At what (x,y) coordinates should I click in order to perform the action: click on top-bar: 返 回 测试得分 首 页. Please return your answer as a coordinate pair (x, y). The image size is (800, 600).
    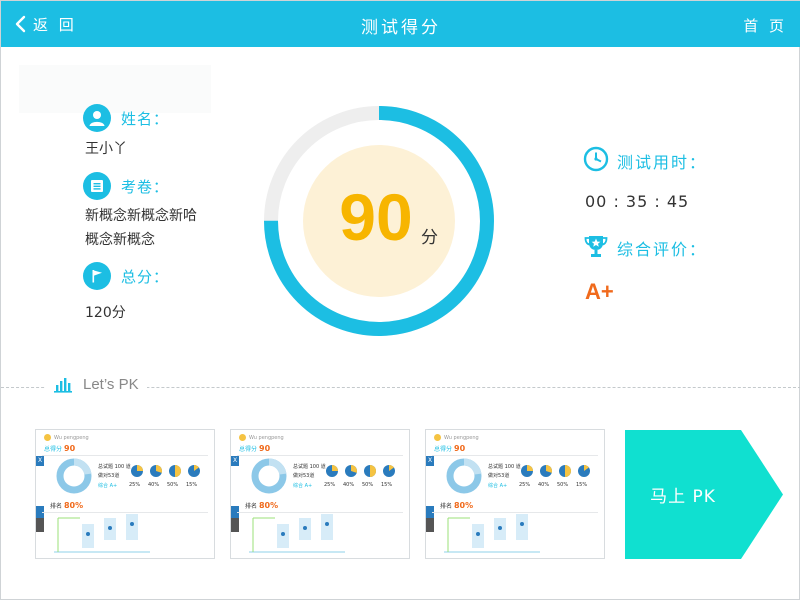
    Looking at the image, I should click on (400, 24).